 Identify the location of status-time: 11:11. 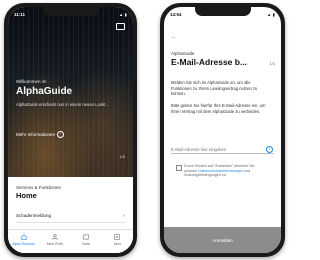
(20, 14).